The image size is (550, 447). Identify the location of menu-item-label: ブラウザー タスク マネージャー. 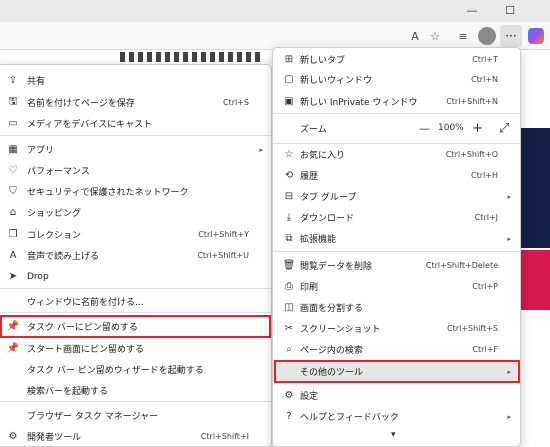
(93, 417).